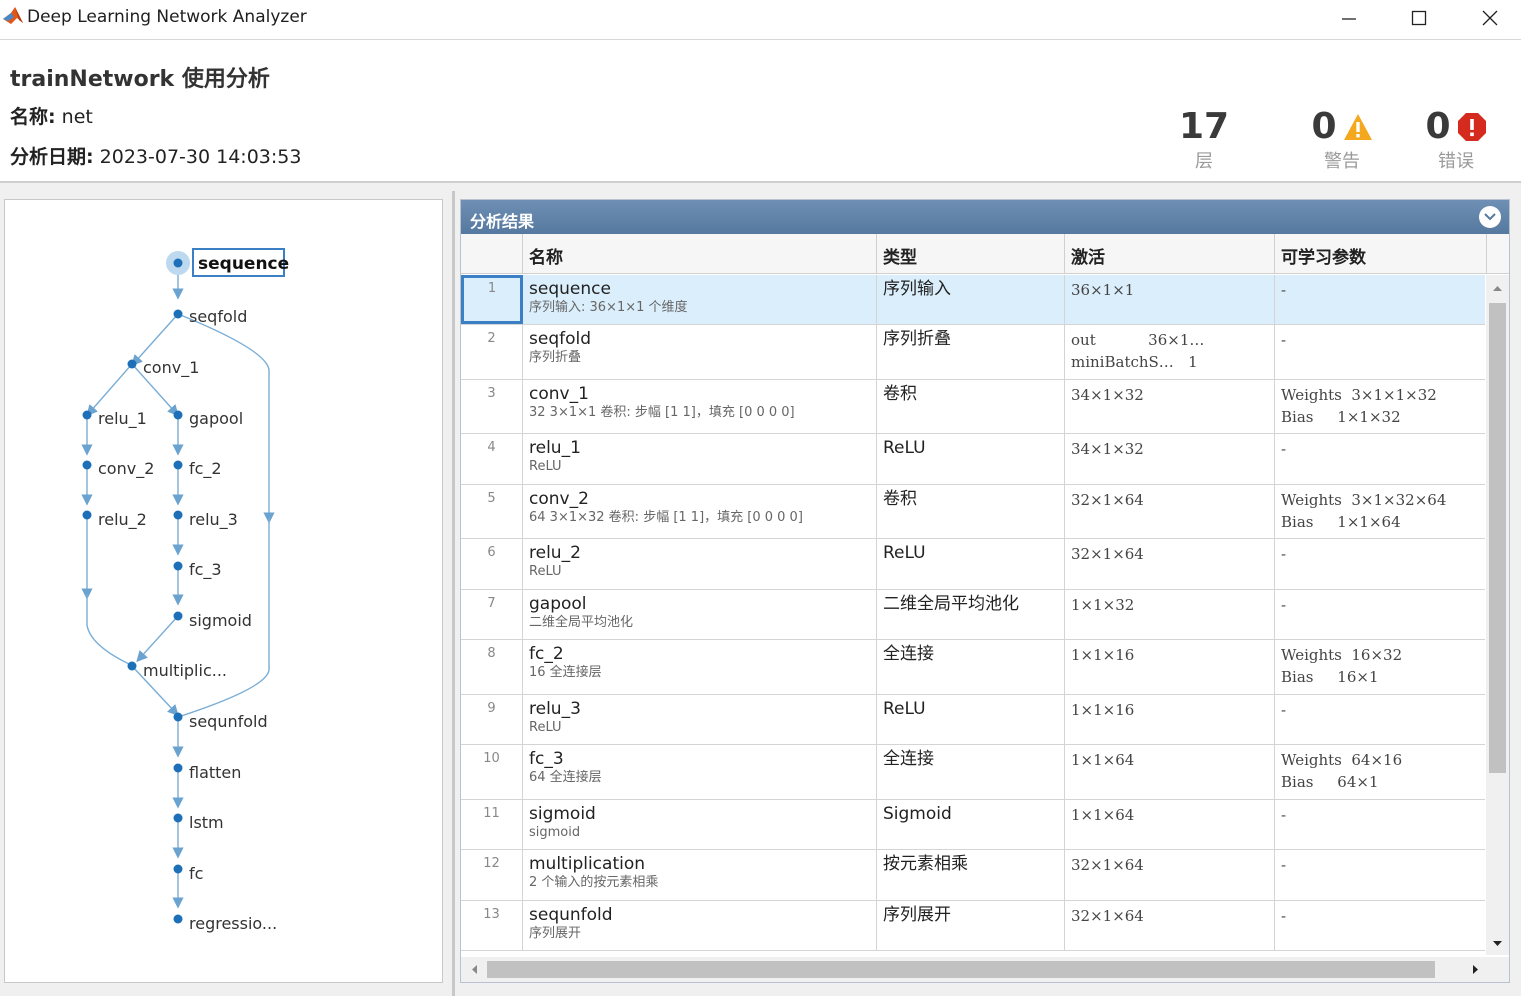 Image resolution: width=1521 pixels, height=996 pixels. Describe the element at coordinates (171, 368) in the screenshot. I see `graph-node-conv_1: conv_1` at that location.